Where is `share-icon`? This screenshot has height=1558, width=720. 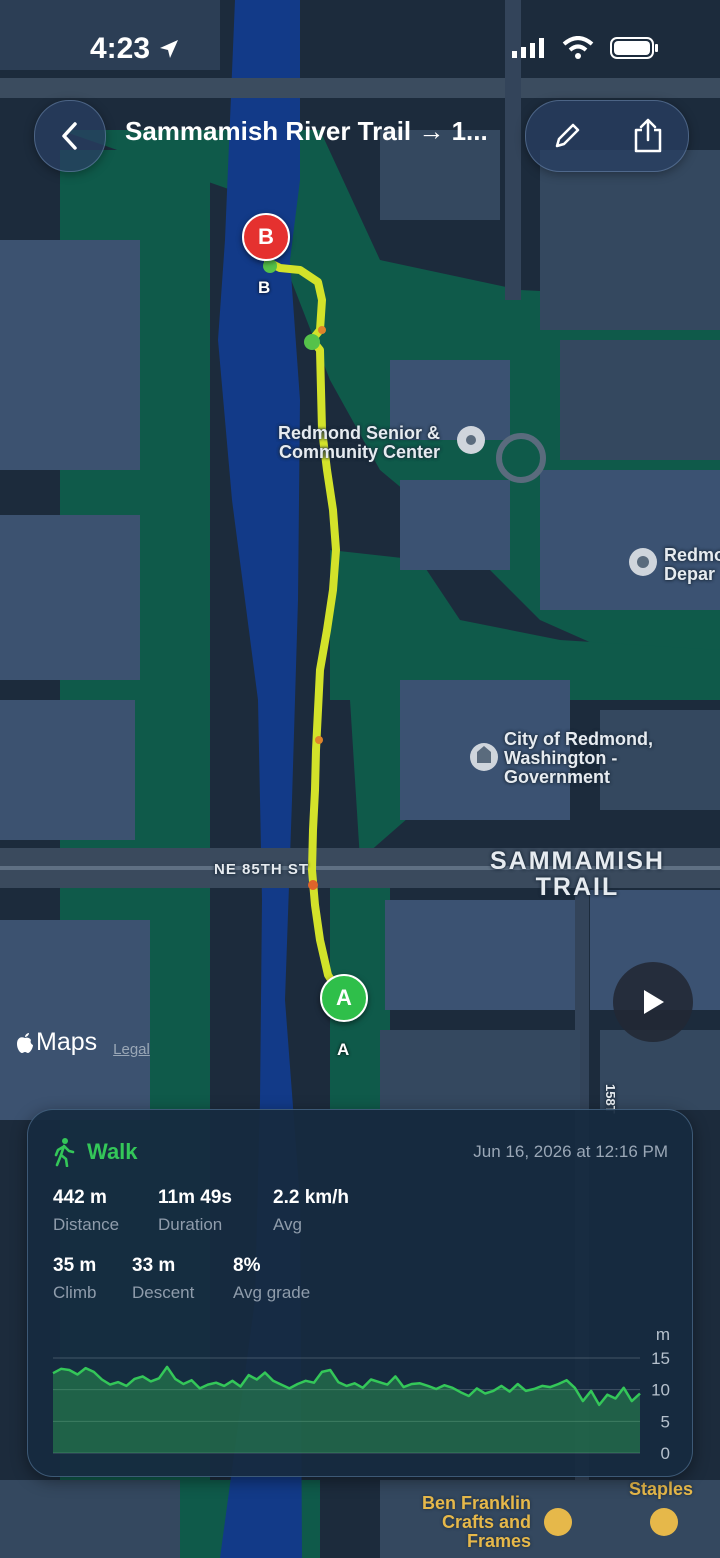
share-icon is located at coordinates (647, 135).